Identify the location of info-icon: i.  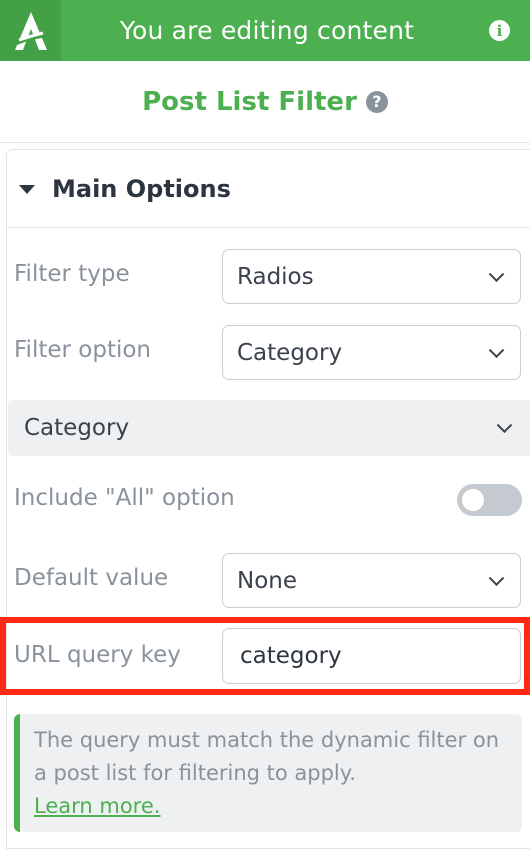
(499, 30).